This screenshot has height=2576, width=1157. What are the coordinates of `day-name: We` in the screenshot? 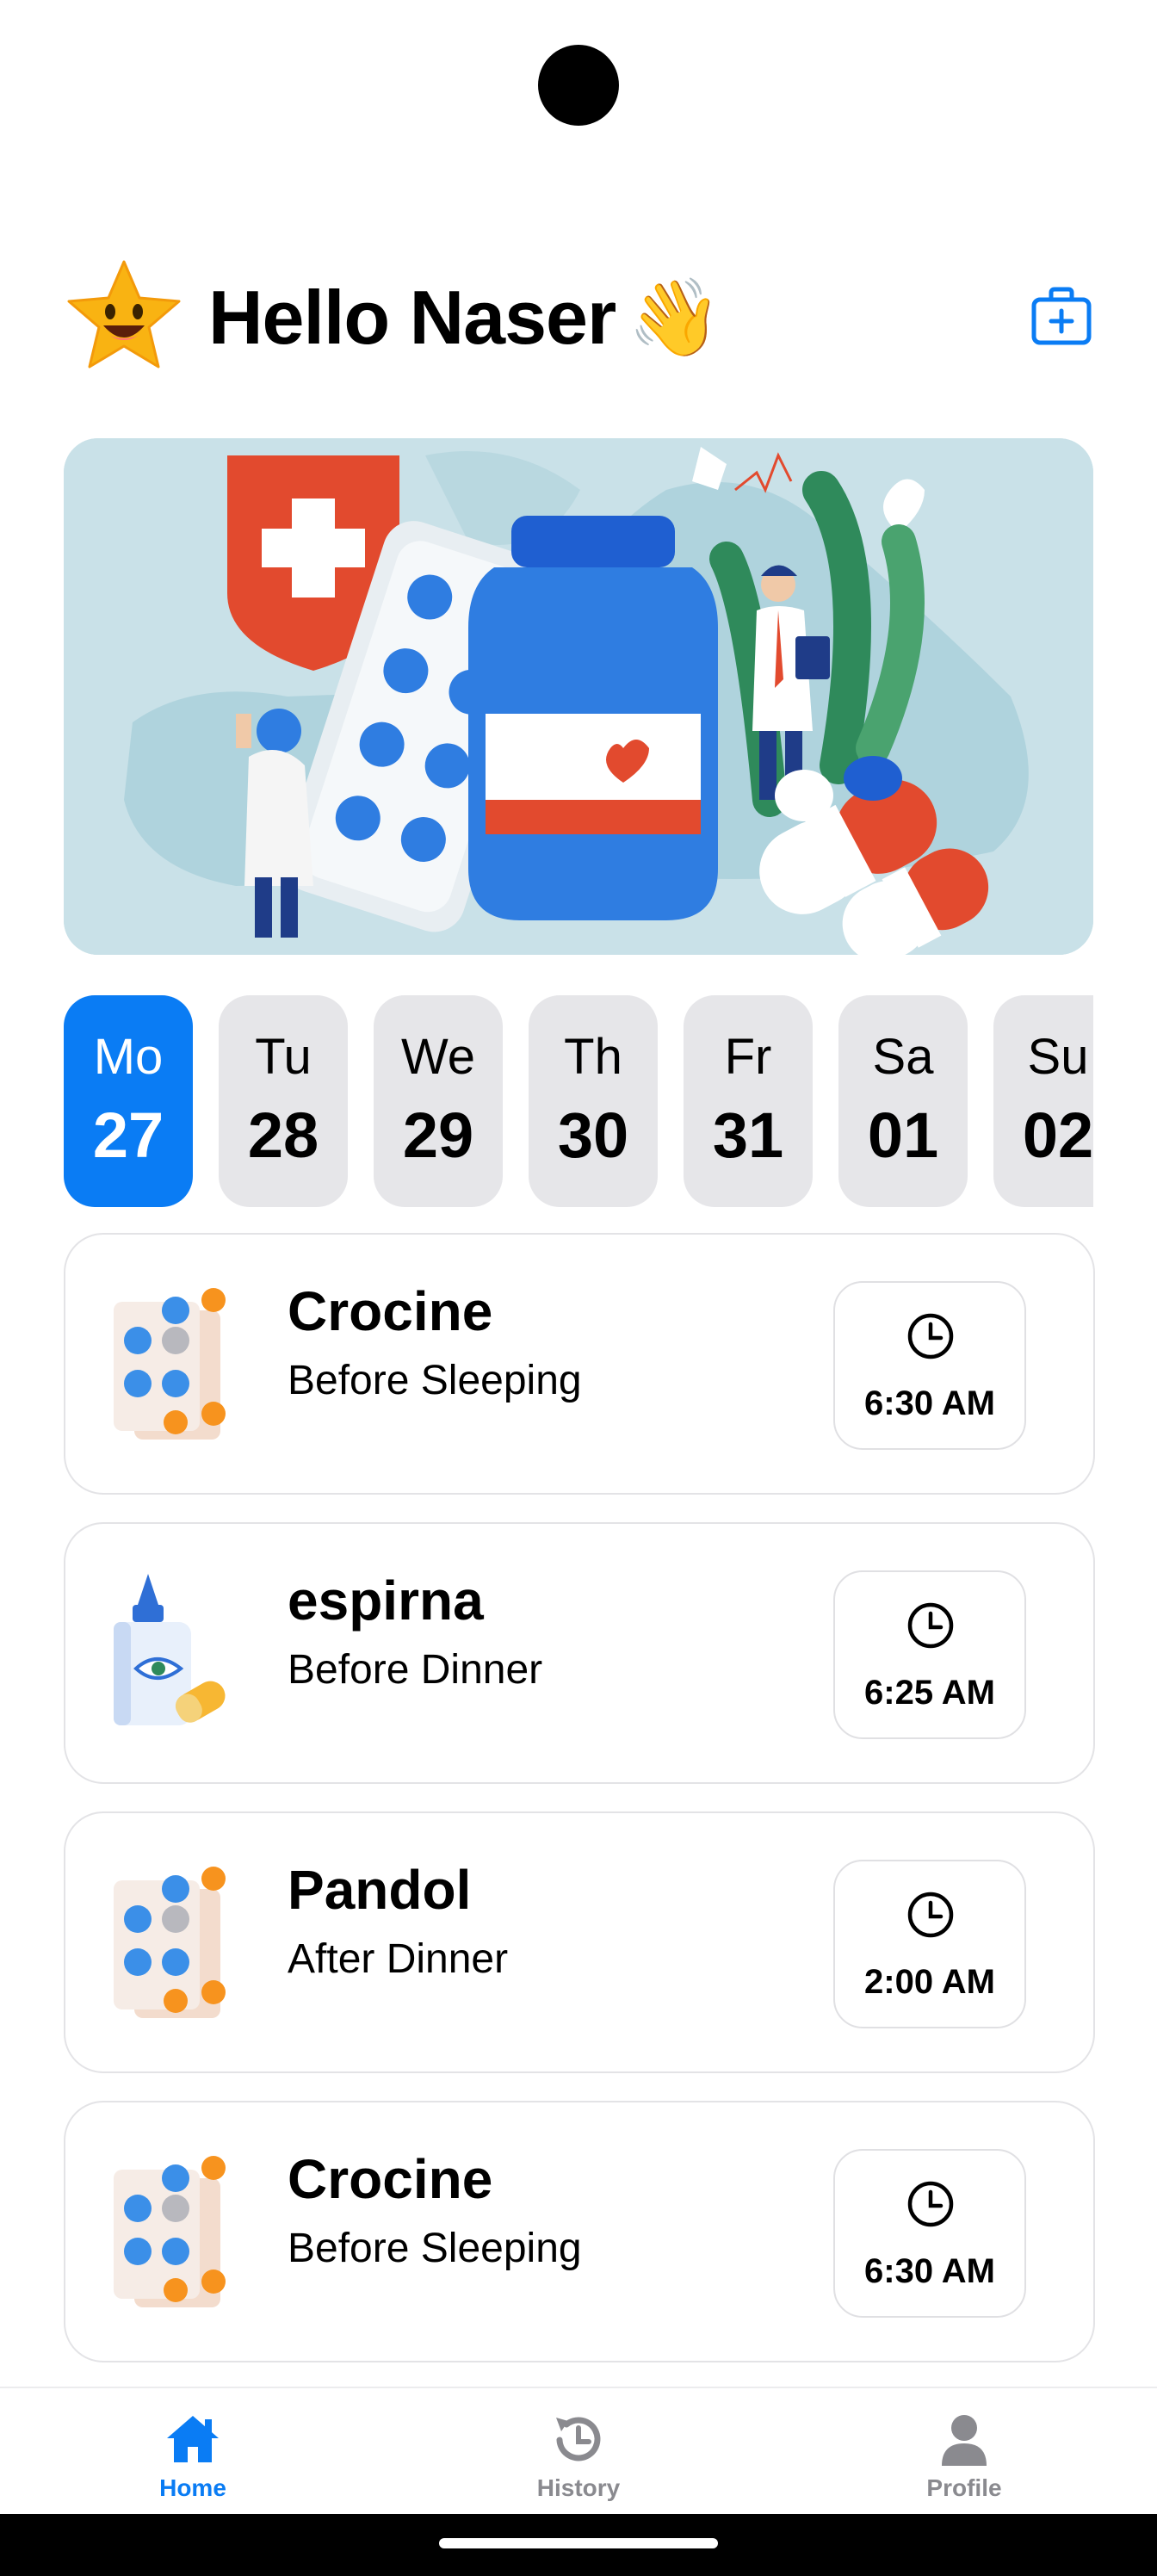 It's located at (438, 1057).